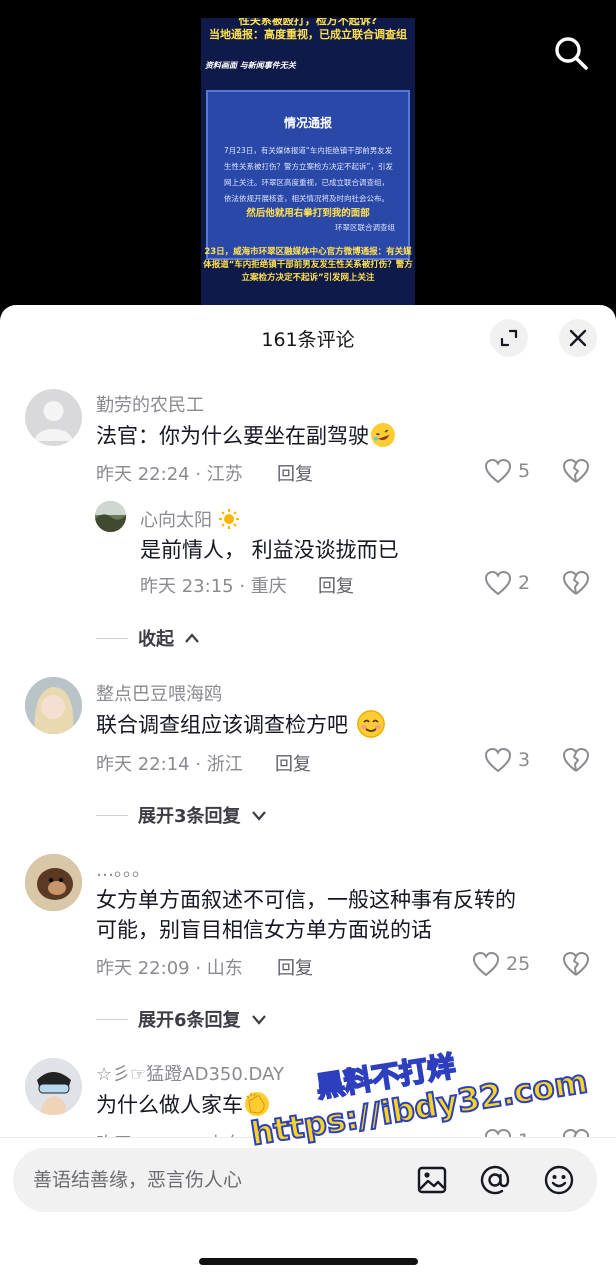  What do you see at coordinates (169, 474) in the screenshot?
I see `comment-meta: 昨天 22:24 · 江苏` at bounding box center [169, 474].